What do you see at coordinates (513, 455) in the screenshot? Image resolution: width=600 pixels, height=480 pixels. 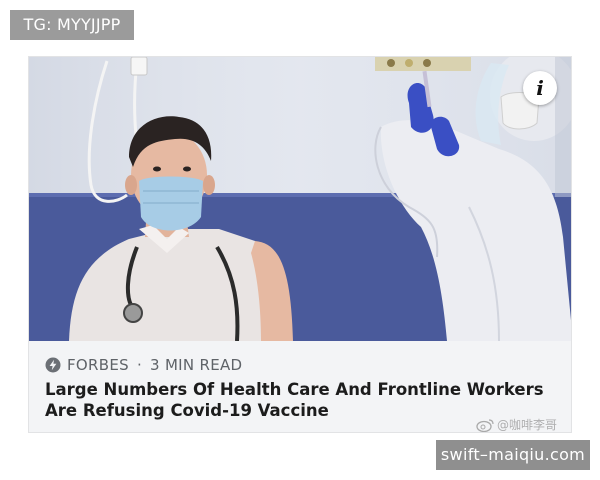 I see `site-label: swift–maiqiu.com` at bounding box center [513, 455].